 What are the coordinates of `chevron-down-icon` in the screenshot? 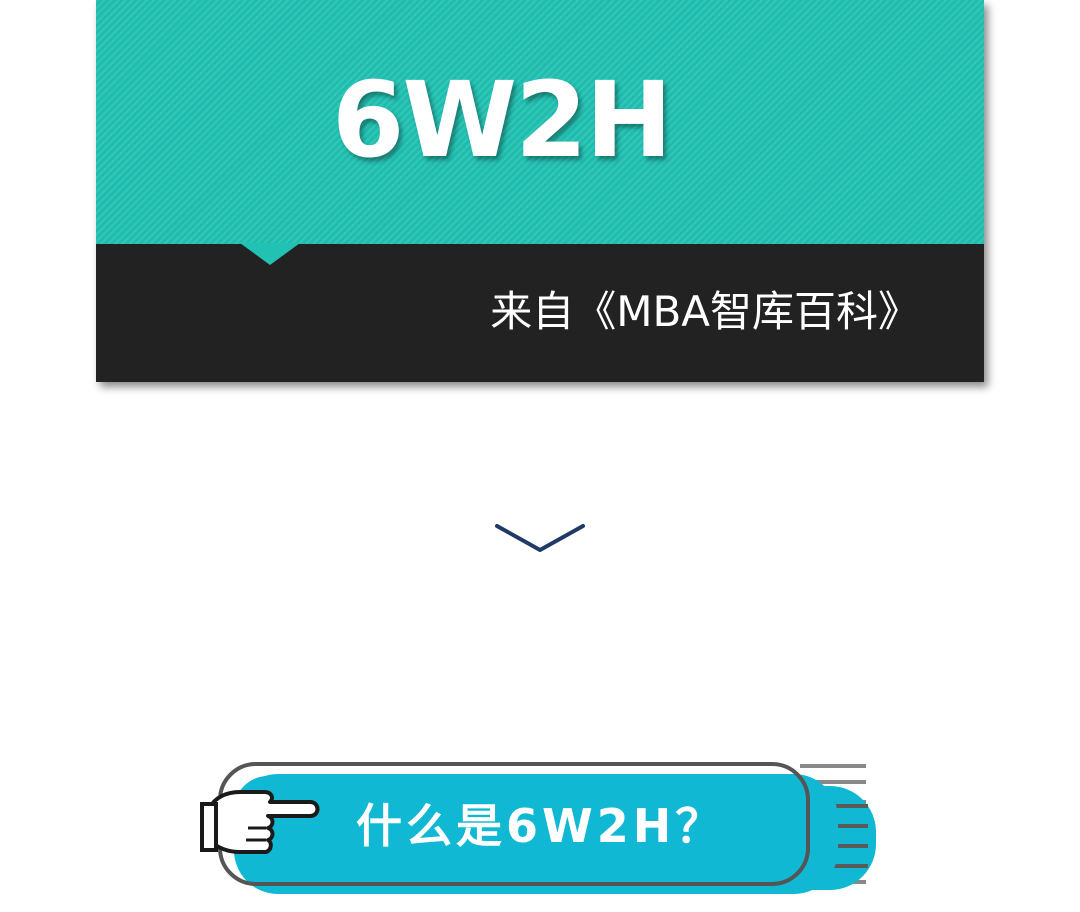 It's located at (540, 538).